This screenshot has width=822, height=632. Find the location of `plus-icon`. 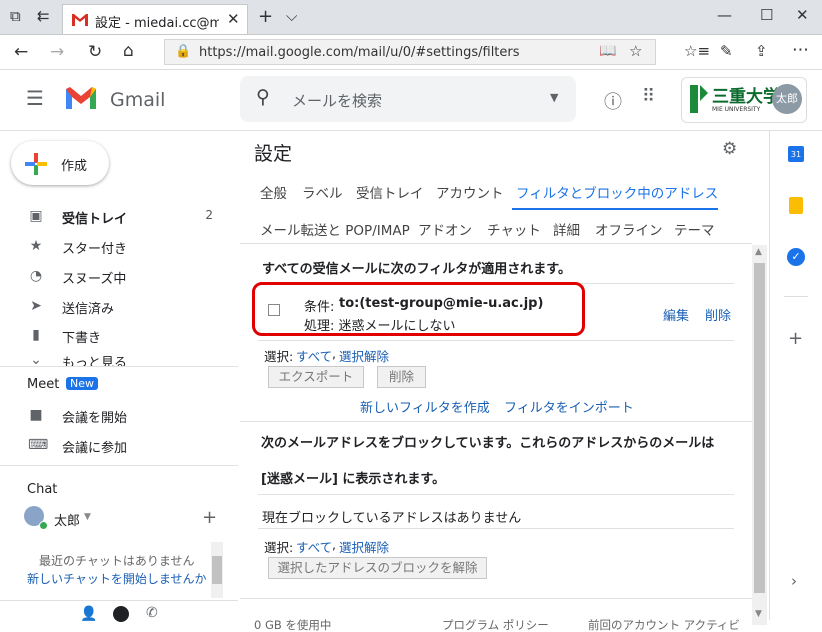

plus-icon is located at coordinates (36, 164).